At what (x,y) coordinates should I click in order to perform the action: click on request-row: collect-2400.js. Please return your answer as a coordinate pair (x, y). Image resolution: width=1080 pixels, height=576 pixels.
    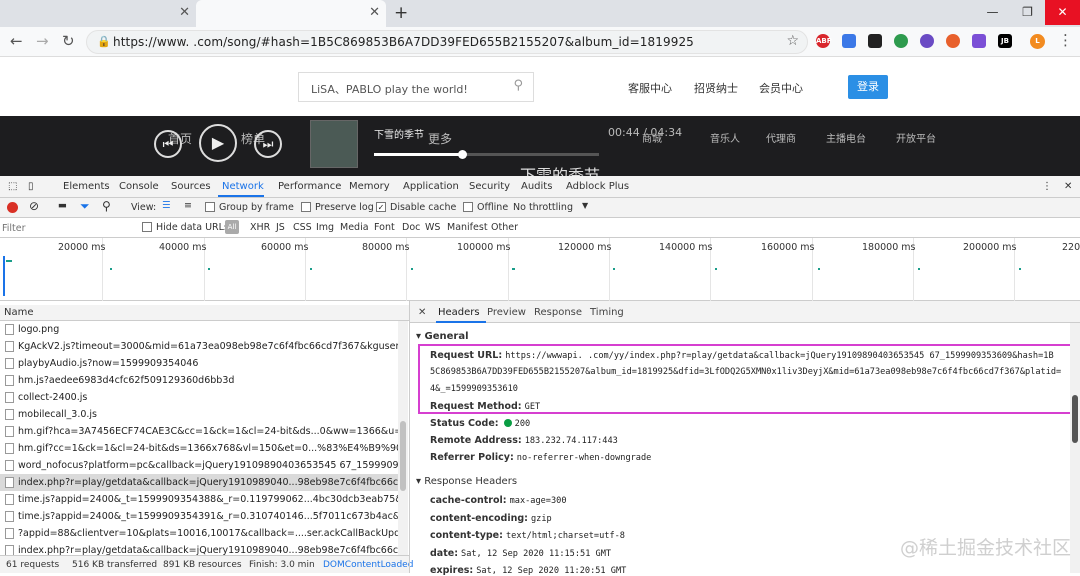
    Looking at the image, I should click on (199, 397).